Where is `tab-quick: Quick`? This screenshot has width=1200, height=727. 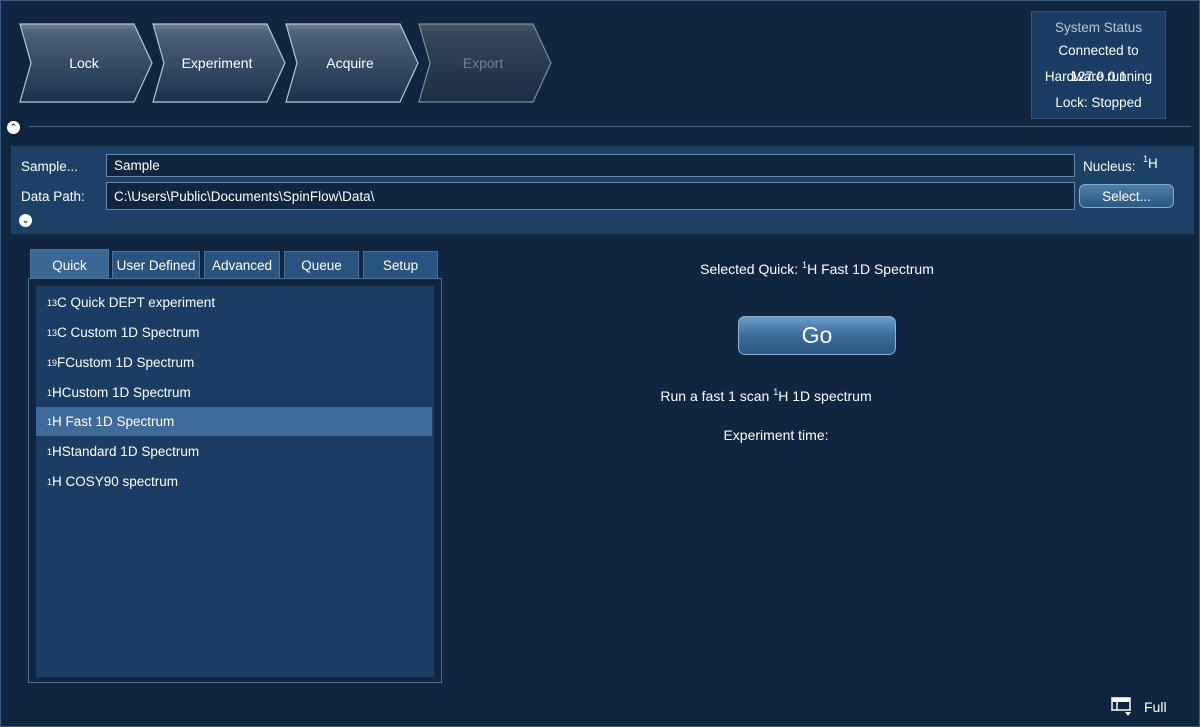 tab-quick: Quick is located at coordinates (69, 264).